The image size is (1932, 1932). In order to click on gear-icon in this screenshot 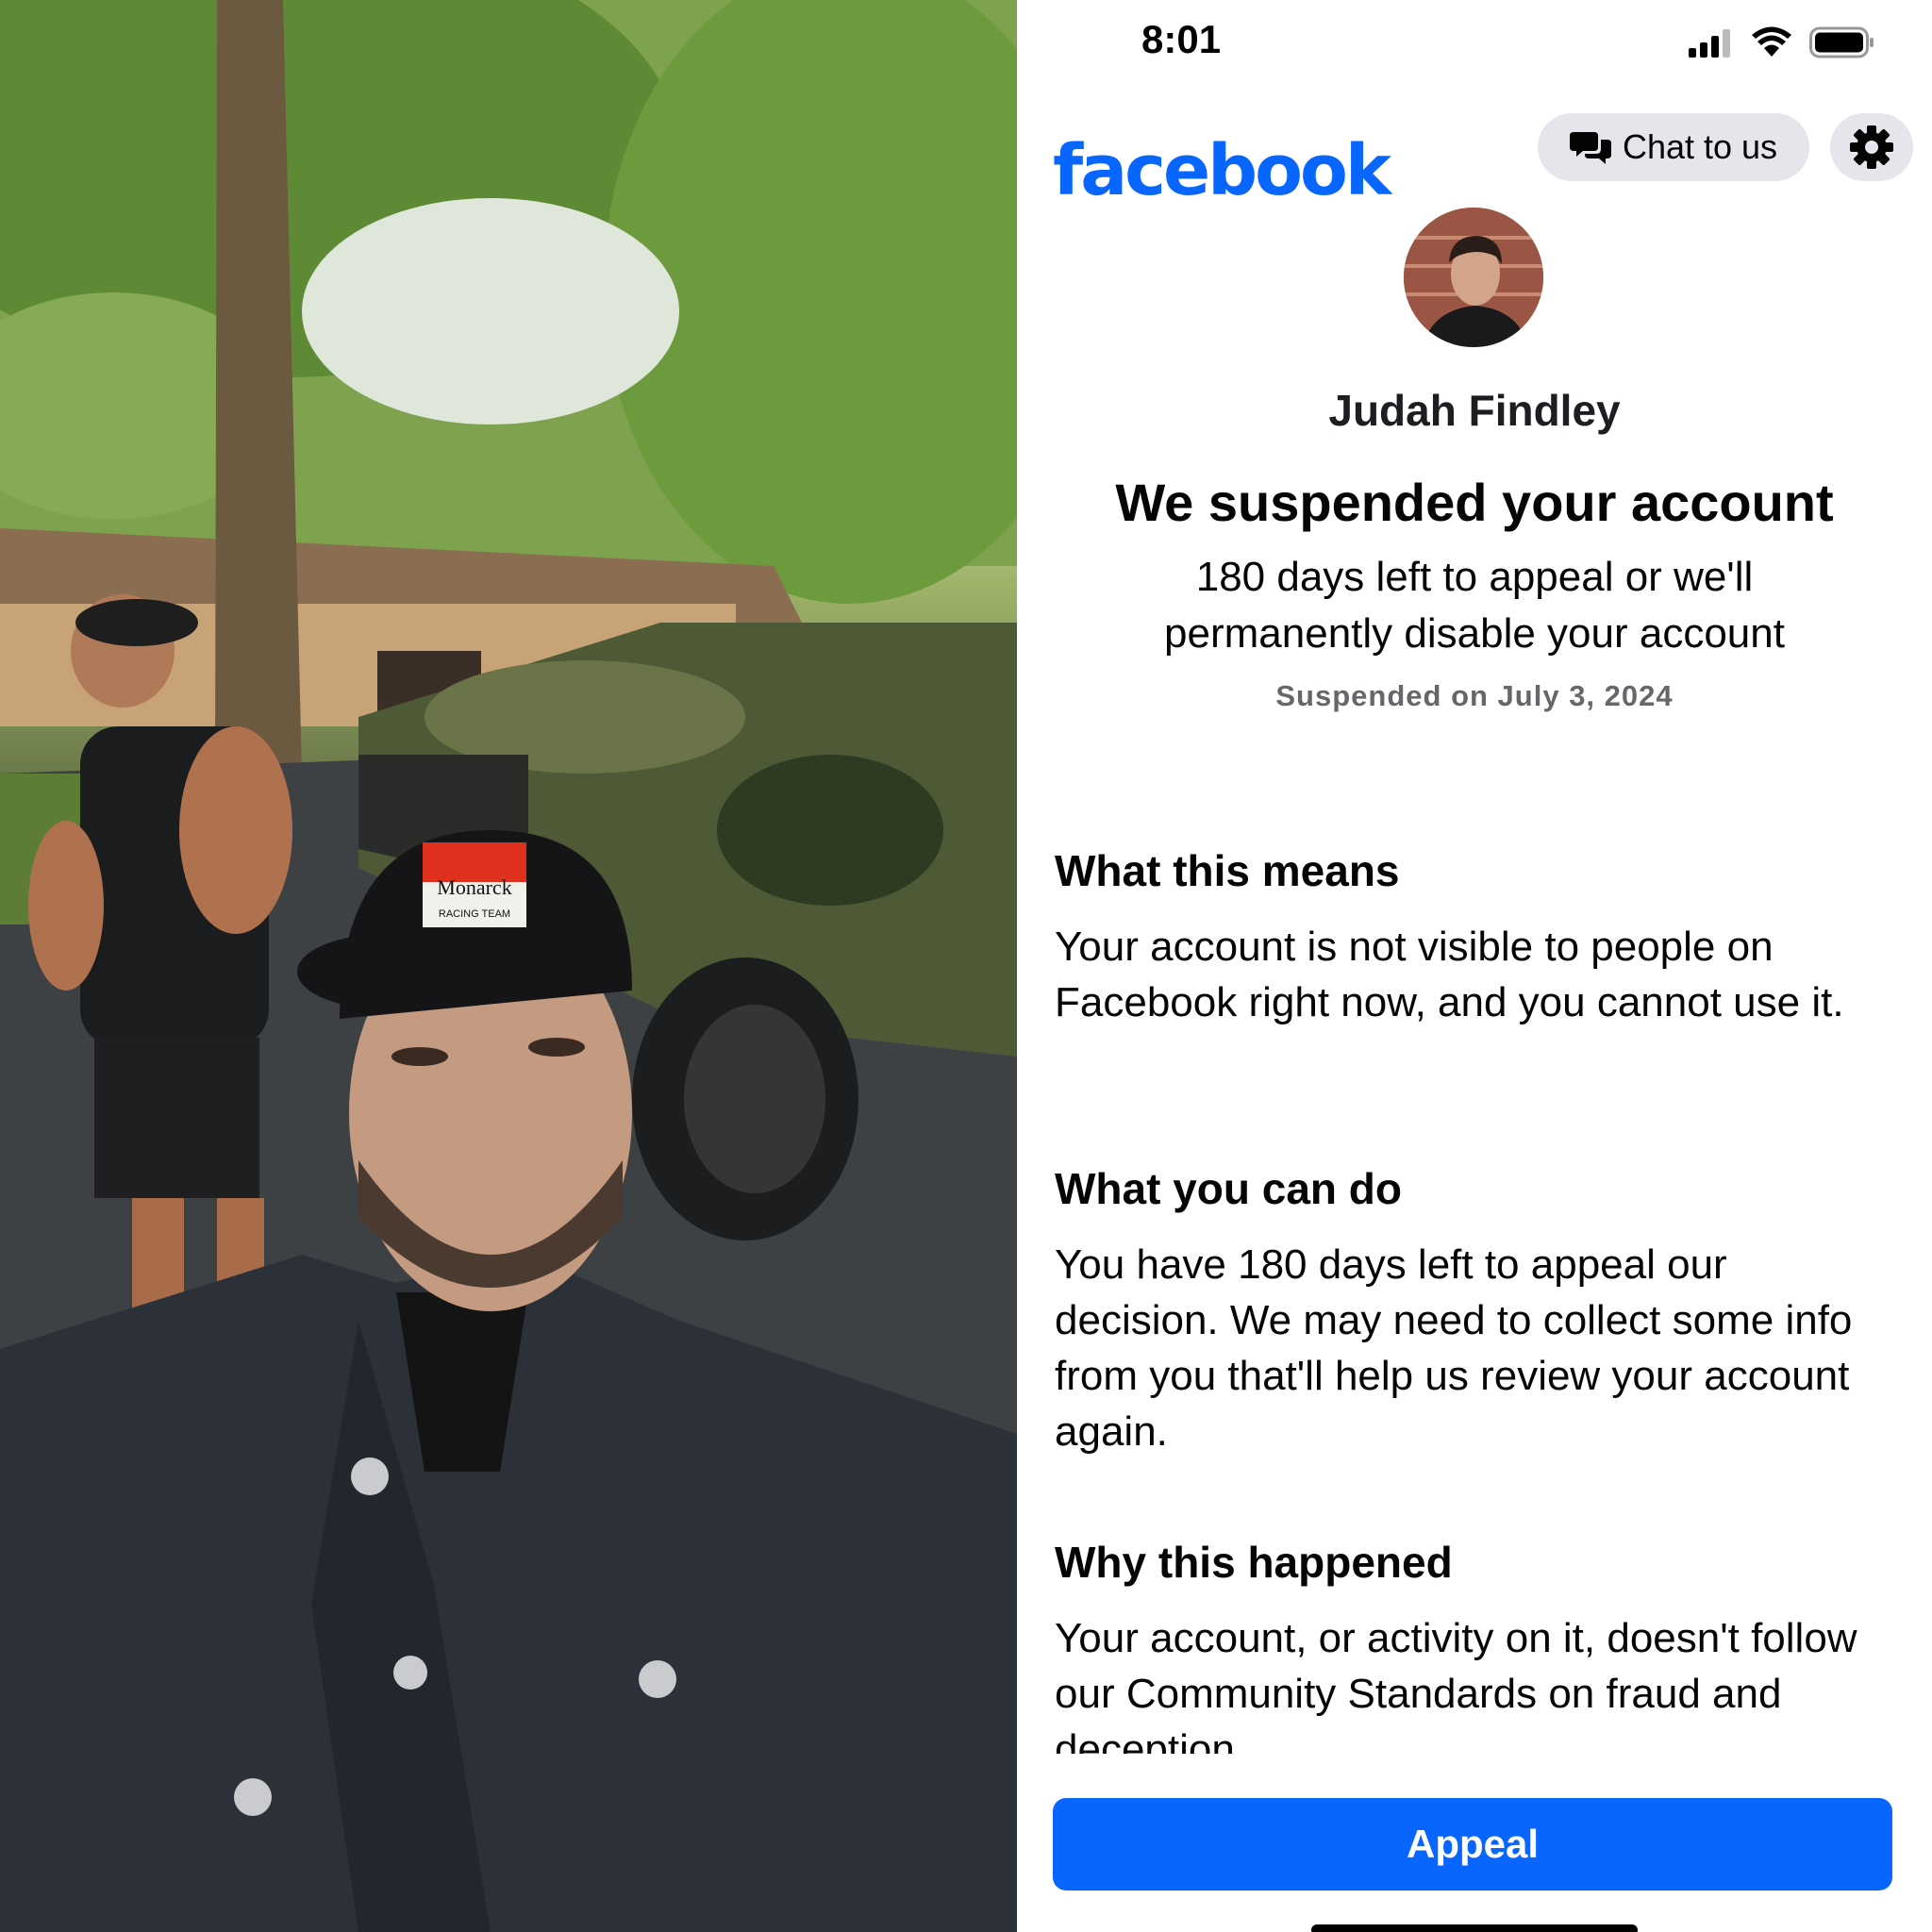, I will do `click(1871, 147)`.